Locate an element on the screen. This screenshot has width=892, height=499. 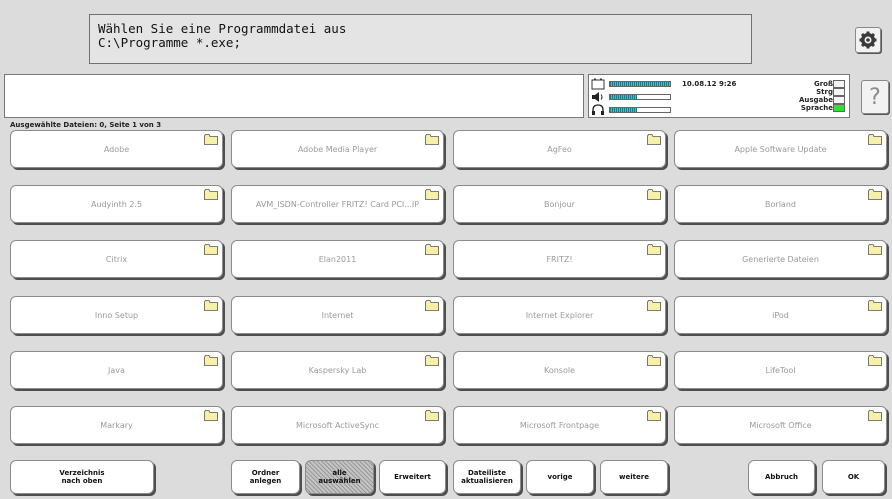
indicator-sprache is located at coordinates (839, 108).